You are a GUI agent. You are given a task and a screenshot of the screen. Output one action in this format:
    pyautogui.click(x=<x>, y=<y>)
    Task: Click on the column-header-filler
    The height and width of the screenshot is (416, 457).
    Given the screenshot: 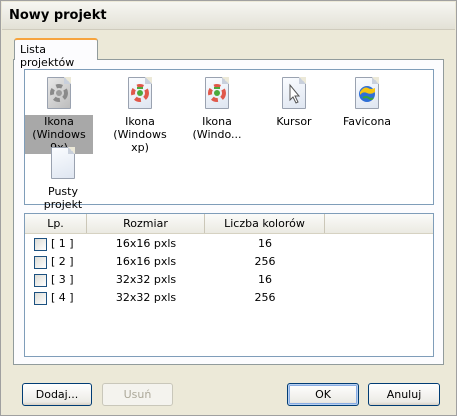 What is the action you would take?
    pyautogui.click(x=379, y=223)
    